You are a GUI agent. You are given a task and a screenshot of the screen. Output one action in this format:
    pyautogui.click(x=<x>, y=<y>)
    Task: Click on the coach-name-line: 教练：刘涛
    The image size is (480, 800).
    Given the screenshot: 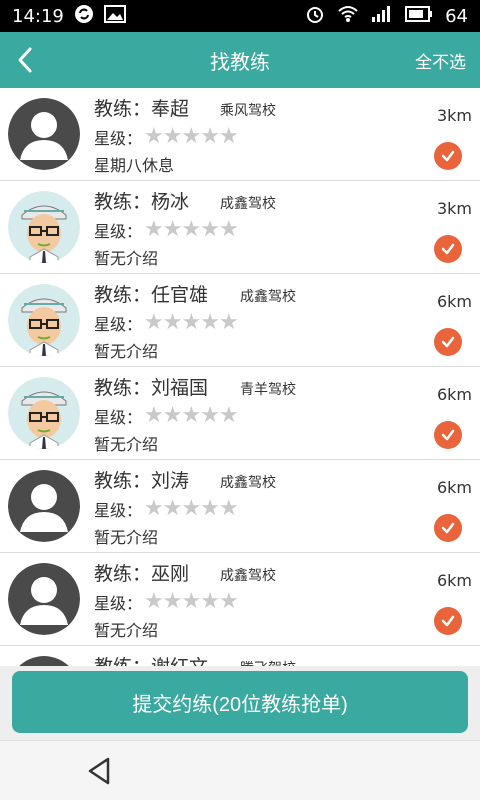 What is the action you would take?
    pyautogui.click(x=141, y=479)
    